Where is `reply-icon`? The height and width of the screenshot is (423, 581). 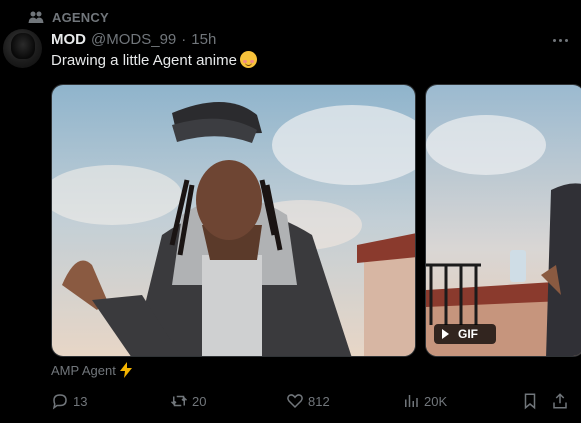 reply-icon is located at coordinates (59, 402).